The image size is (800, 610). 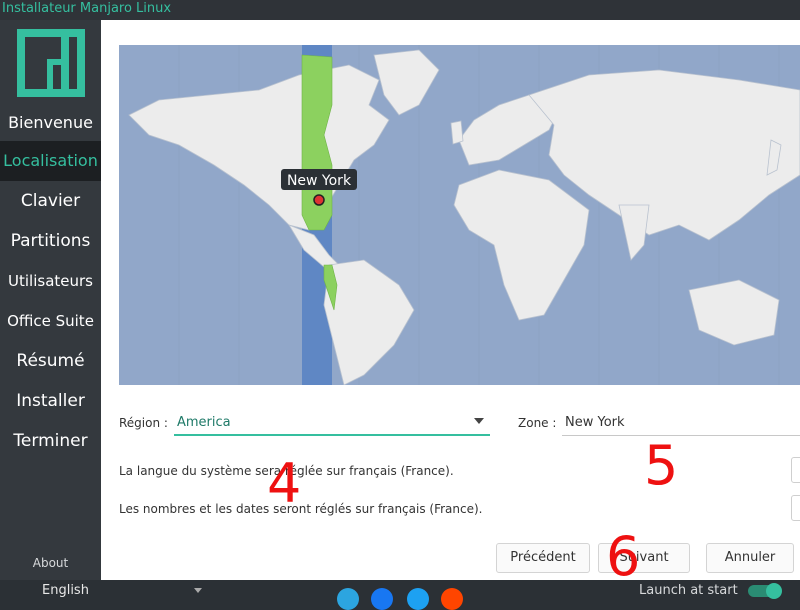 What do you see at coordinates (400, 595) in the screenshot?
I see `bottom-bar: English Launch at start` at bounding box center [400, 595].